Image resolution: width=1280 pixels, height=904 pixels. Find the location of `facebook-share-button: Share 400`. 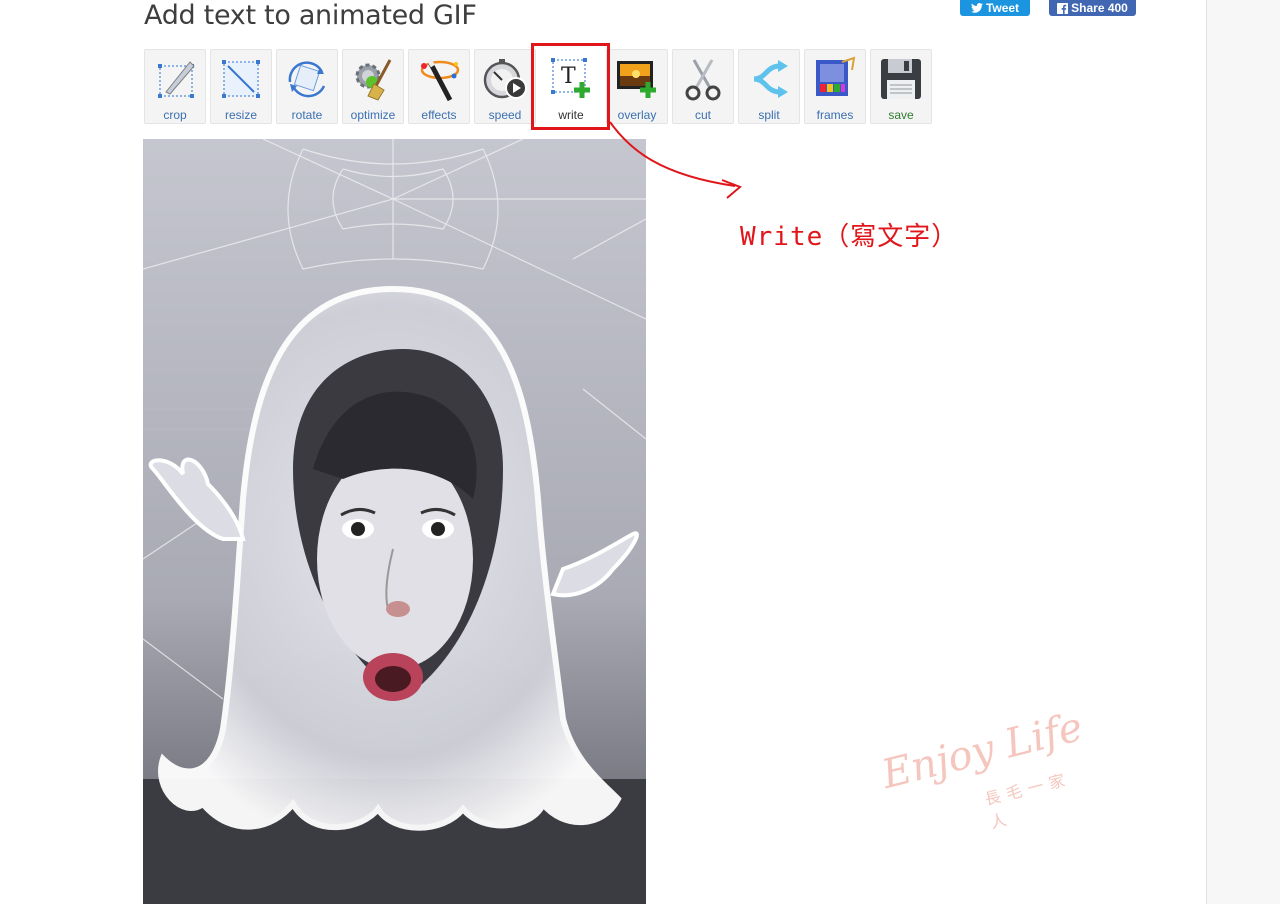

facebook-share-button: Share 400 is located at coordinates (1092, 8).